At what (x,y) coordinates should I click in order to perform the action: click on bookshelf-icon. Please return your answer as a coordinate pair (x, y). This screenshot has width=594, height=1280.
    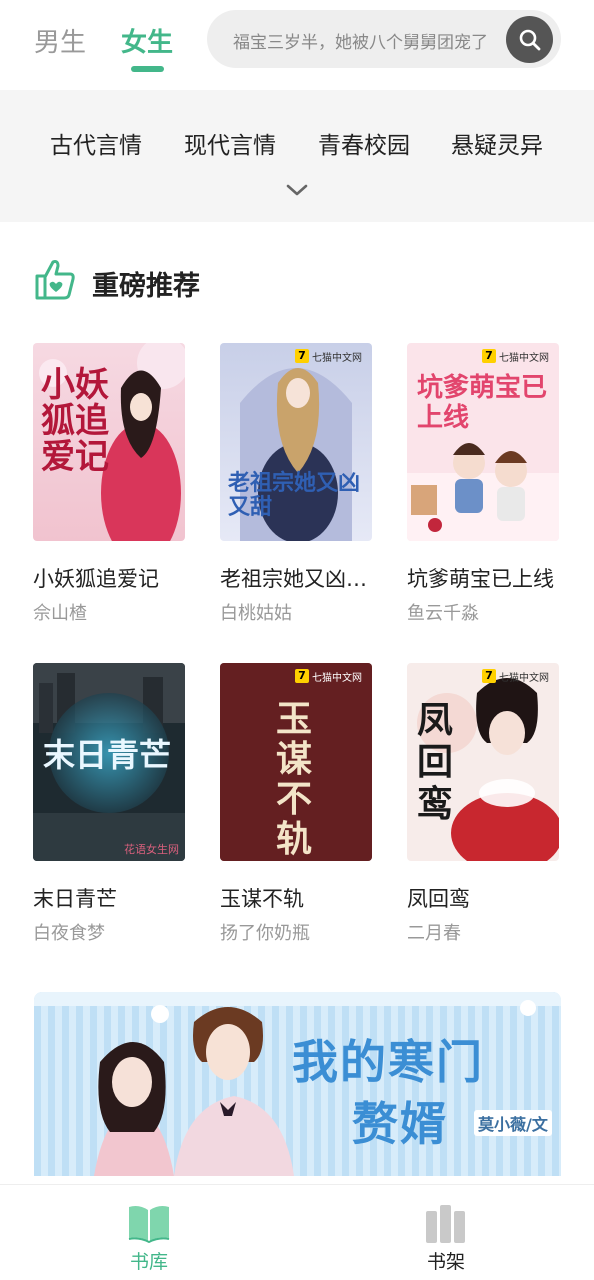
    Looking at the image, I should click on (445, 1224).